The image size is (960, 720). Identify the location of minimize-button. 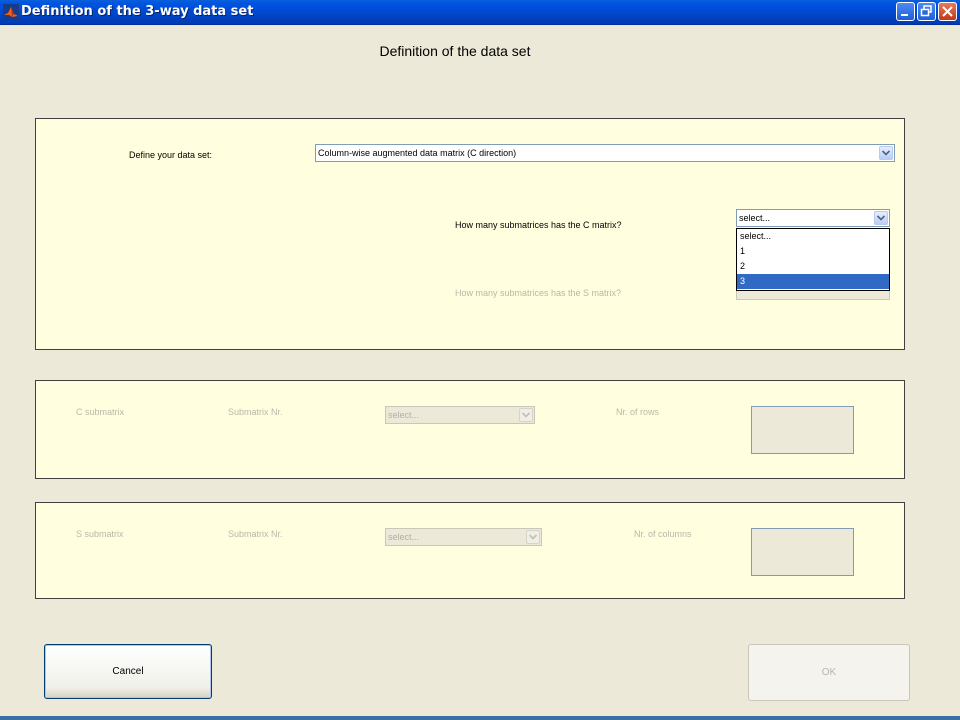
(905, 11).